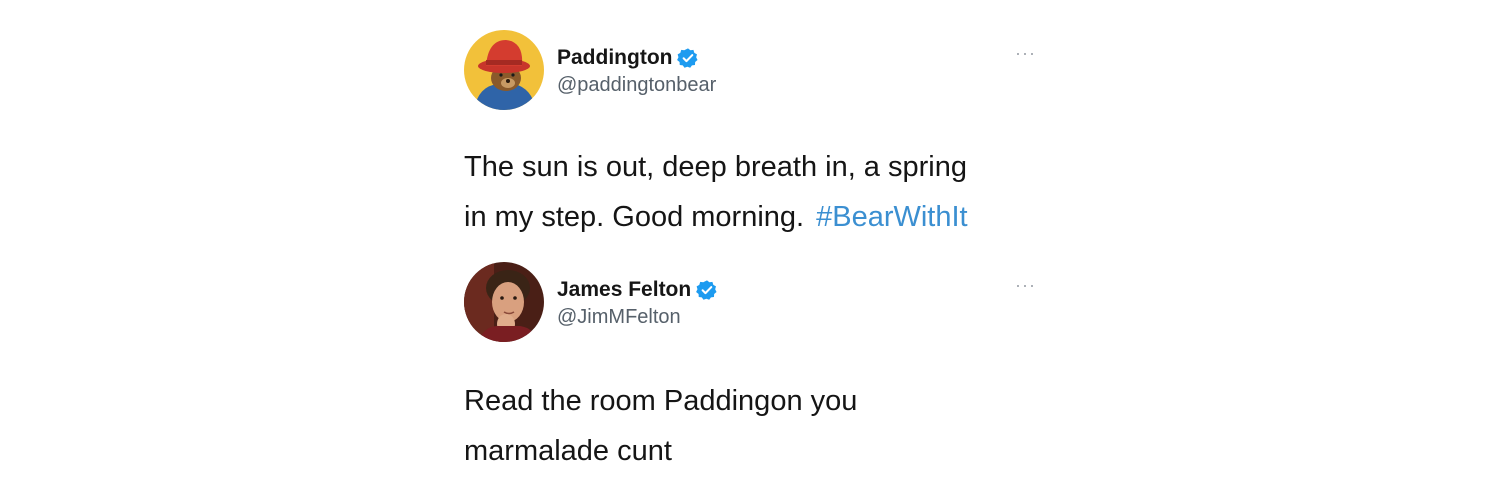  I want to click on tweet-header: Paddington @paddingtonbear ···, so click(750, 71).